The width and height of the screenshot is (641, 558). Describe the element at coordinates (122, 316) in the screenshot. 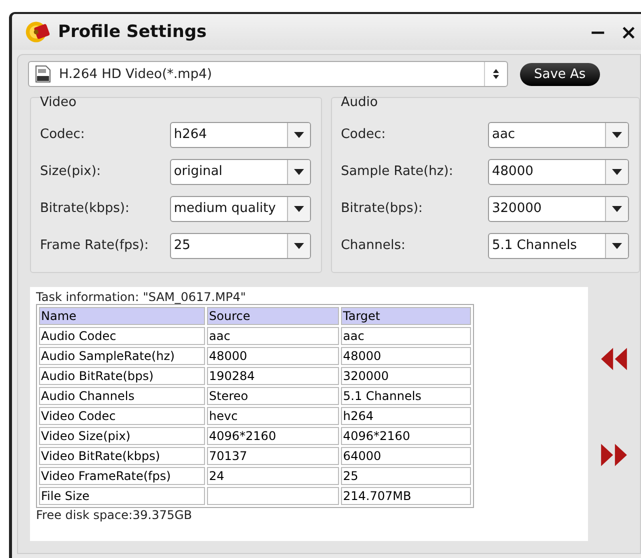

I see `column-header: Name` at that location.